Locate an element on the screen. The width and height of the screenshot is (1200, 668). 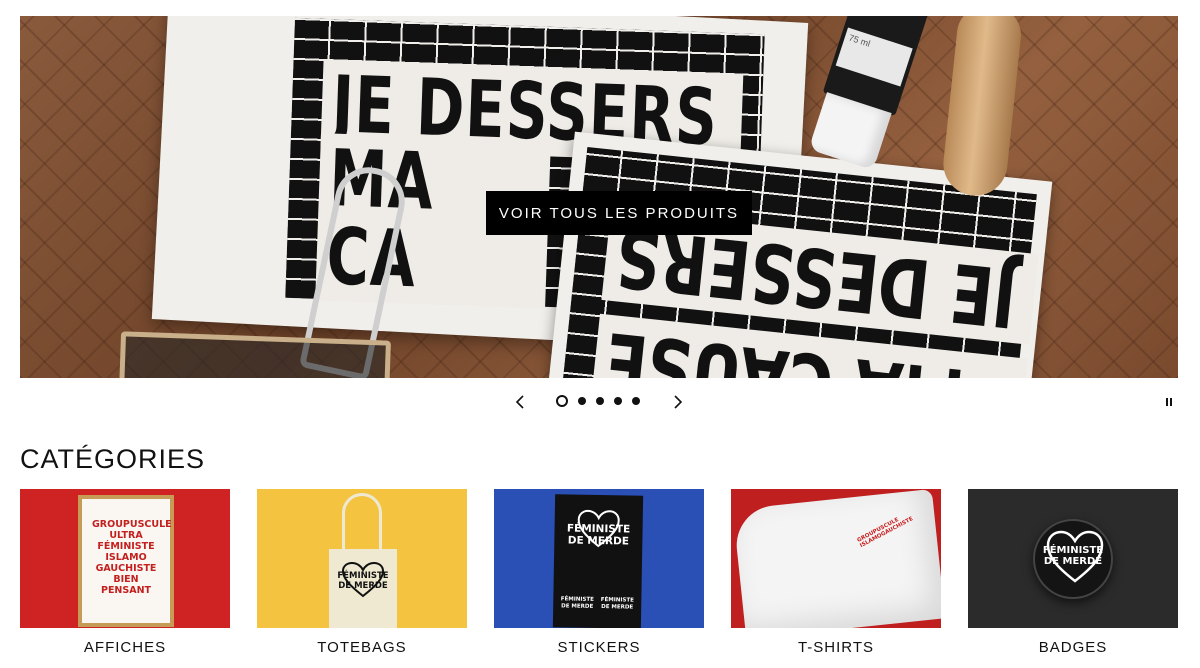
category-card-totebags: FÉMINISTE DE MERDE TOTEBAGS is located at coordinates (362, 578).